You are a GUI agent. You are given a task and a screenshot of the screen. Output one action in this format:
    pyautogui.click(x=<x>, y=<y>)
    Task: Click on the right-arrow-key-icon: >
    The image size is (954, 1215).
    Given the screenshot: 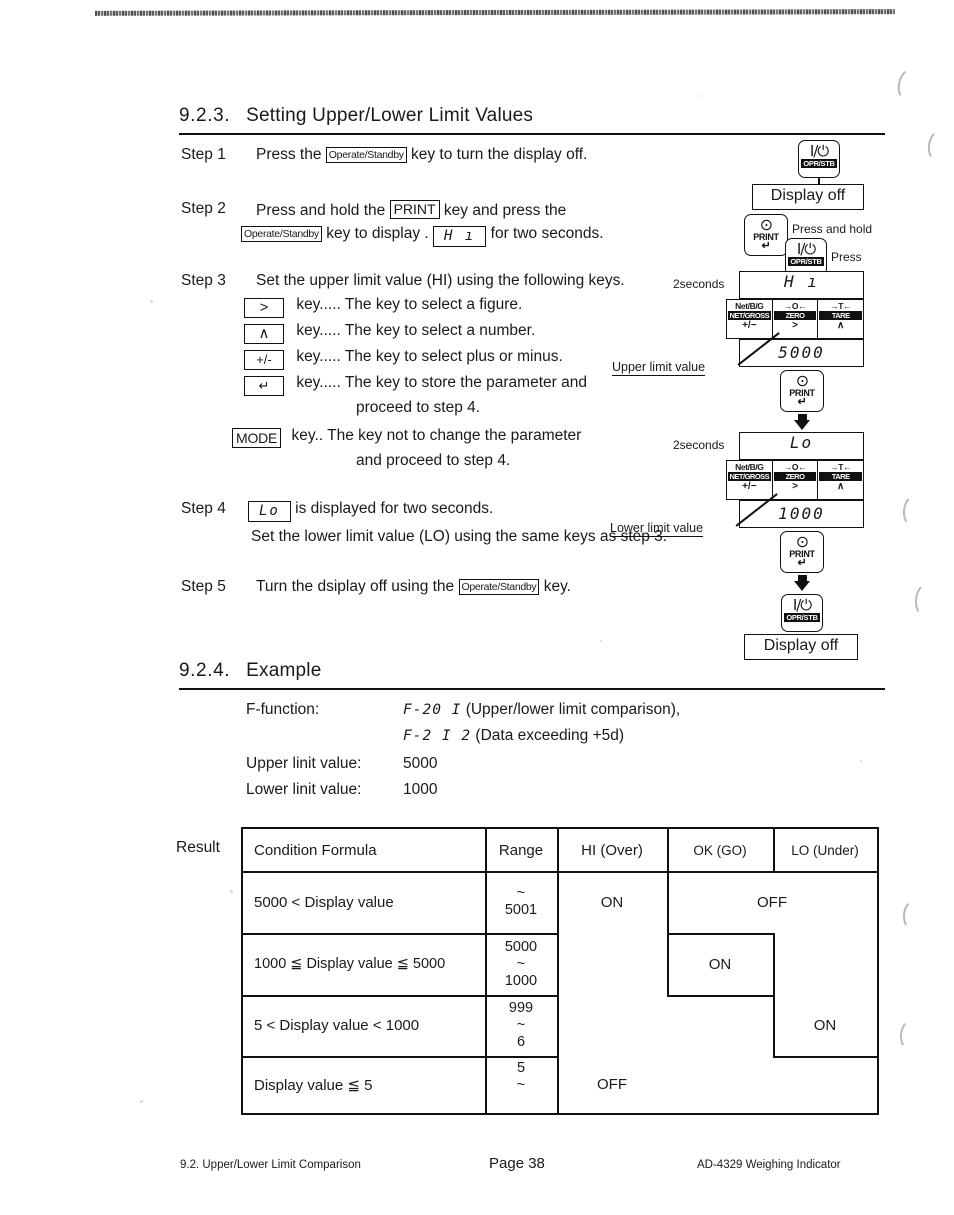 What is the action you would take?
    pyautogui.click(x=264, y=308)
    